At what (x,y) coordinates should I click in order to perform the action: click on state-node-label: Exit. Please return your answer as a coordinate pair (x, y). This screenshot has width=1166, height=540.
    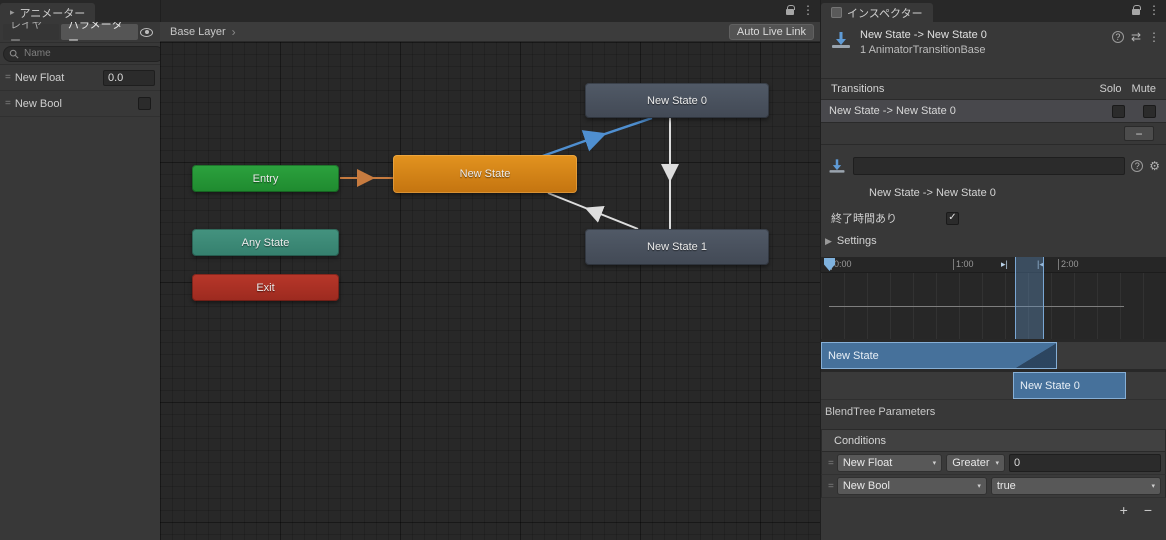
    Looking at the image, I should click on (265, 287).